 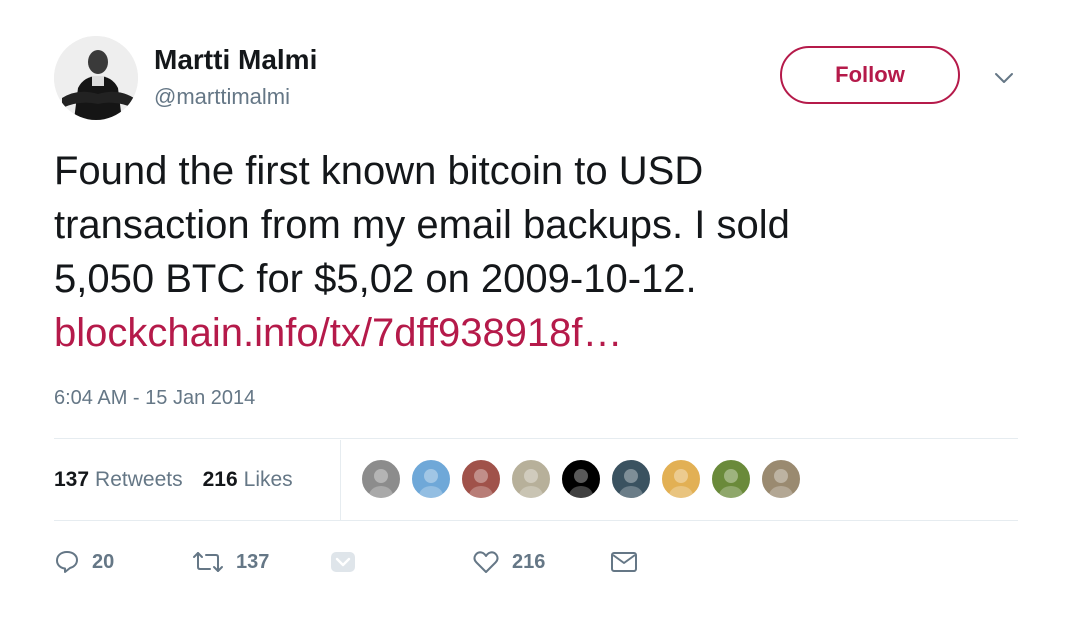 I want to click on user-name: Martti Malmi, so click(x=235, y=60).